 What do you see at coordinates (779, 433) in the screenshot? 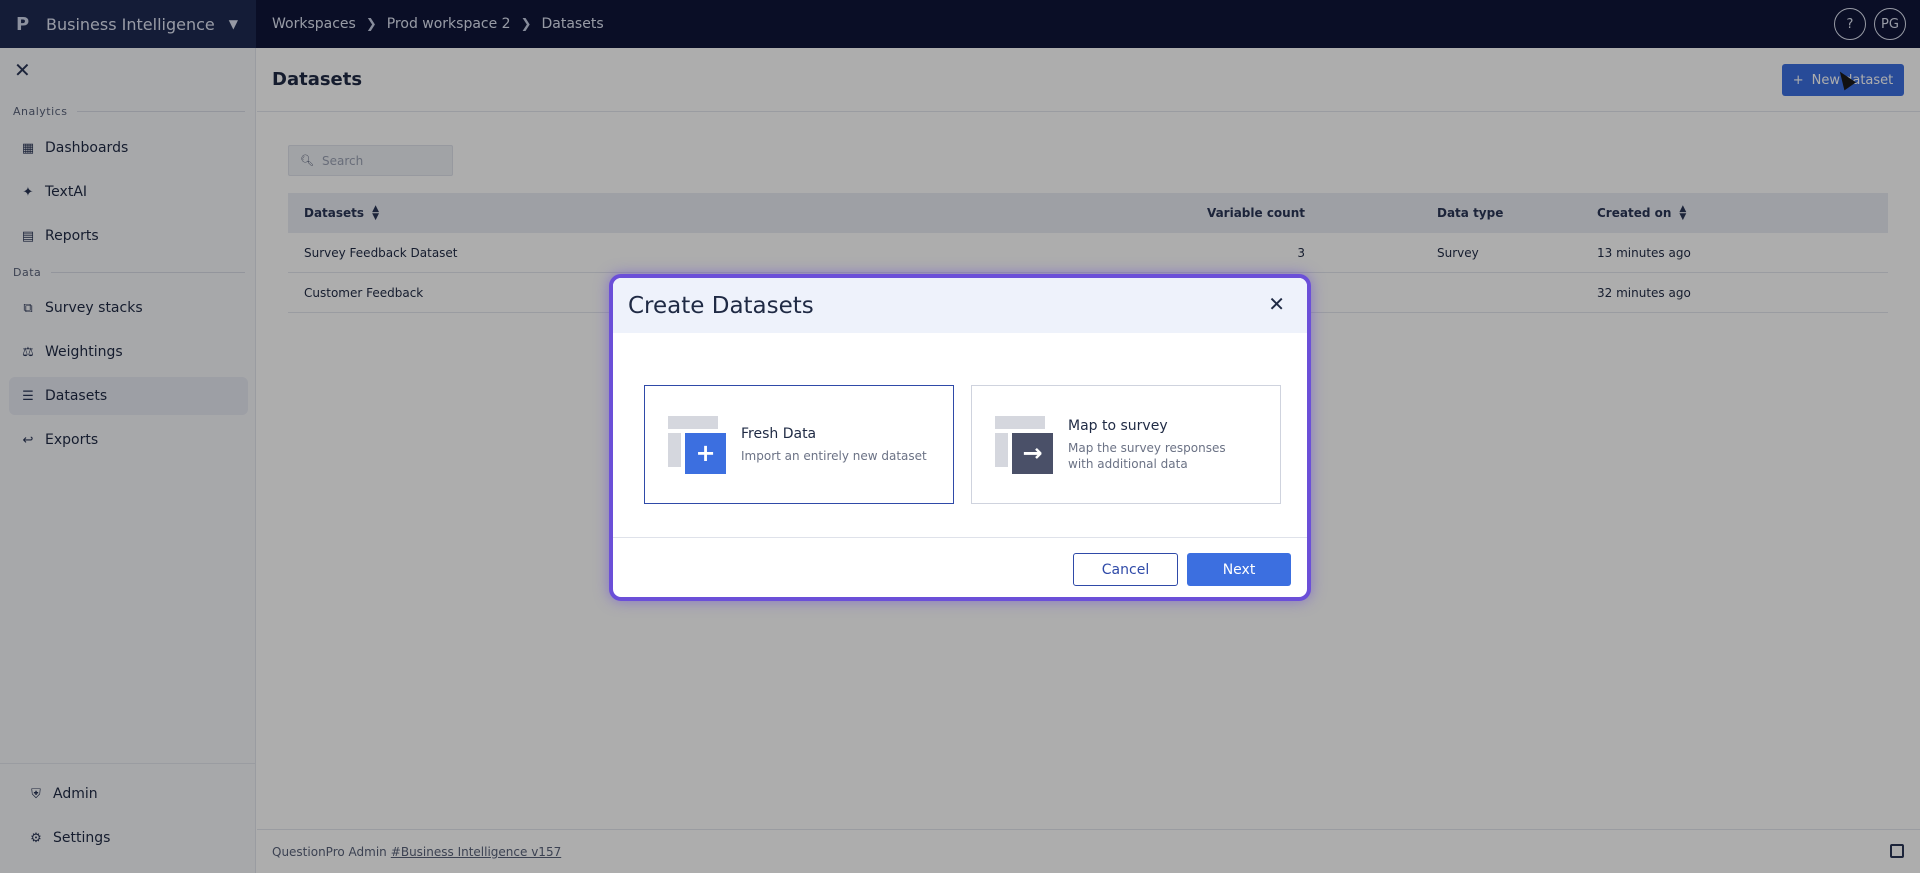
I see `option-title: Fresh Data` at bounding box center [779, 433].